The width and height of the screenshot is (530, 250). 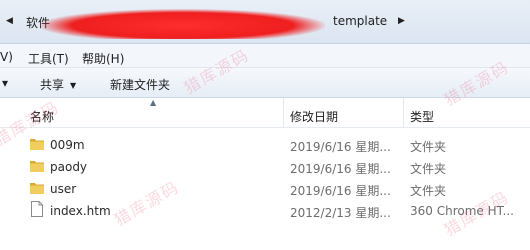 What do you see at coordinates (80, 211) in the screenshot?
I see `file-name: index.htm` at bounding box center [80, 211].